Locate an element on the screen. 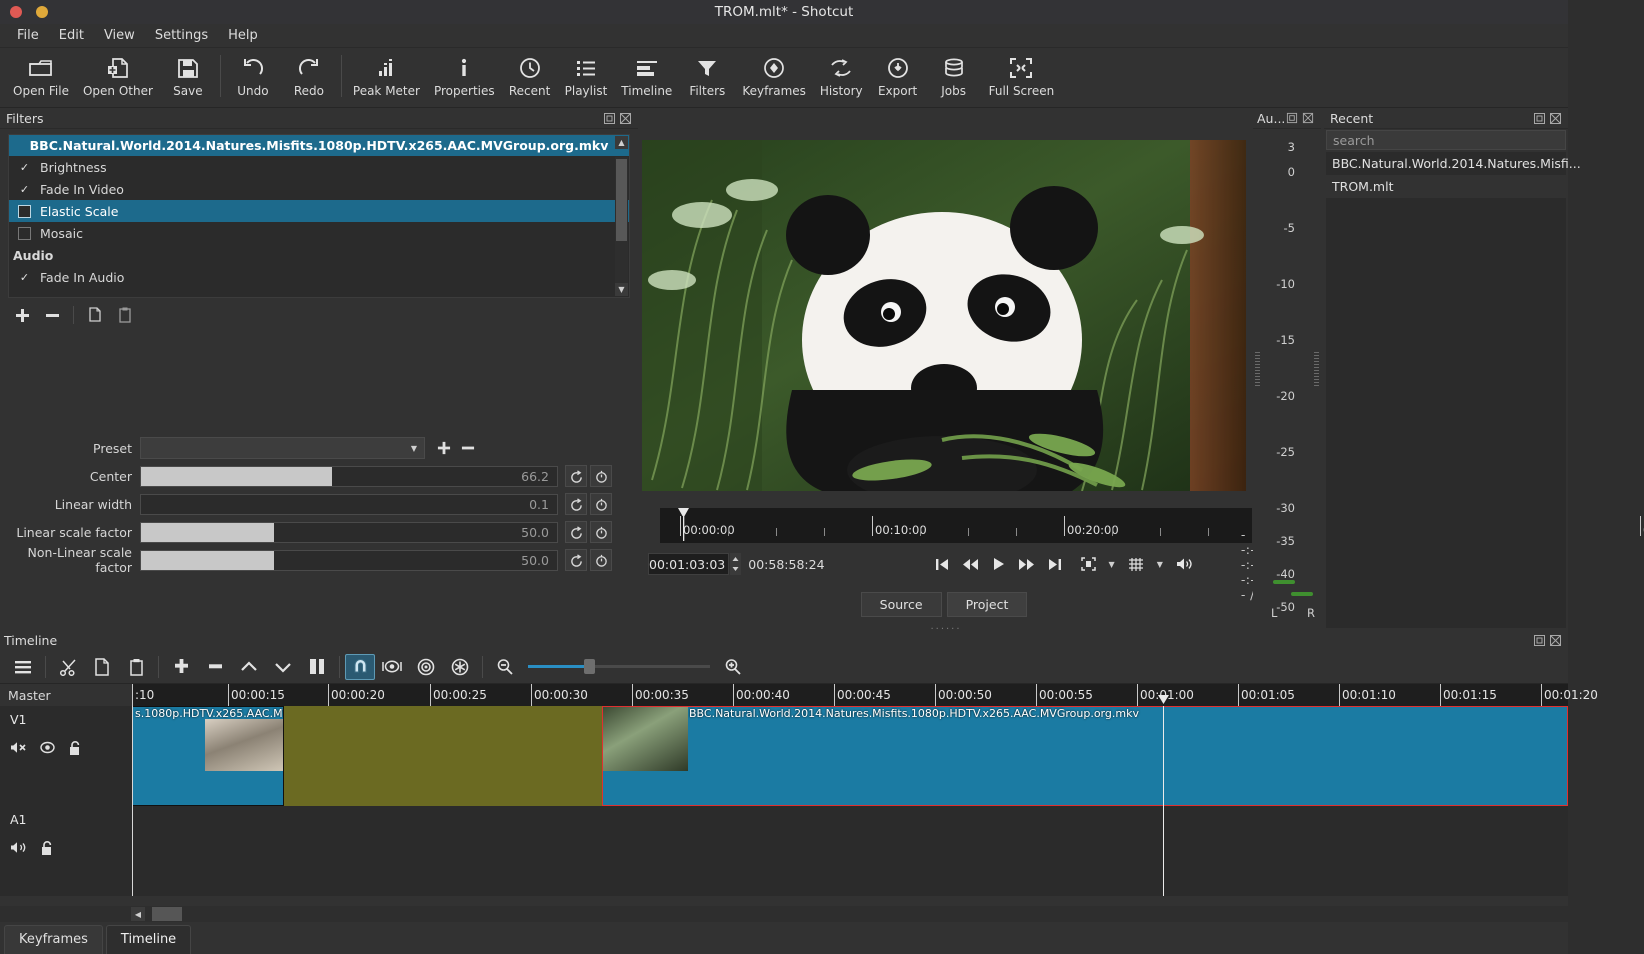 Image resolution: width=1644 pixels, height=954 pixels. paste-filters-button is located at coordinates (125, 315).